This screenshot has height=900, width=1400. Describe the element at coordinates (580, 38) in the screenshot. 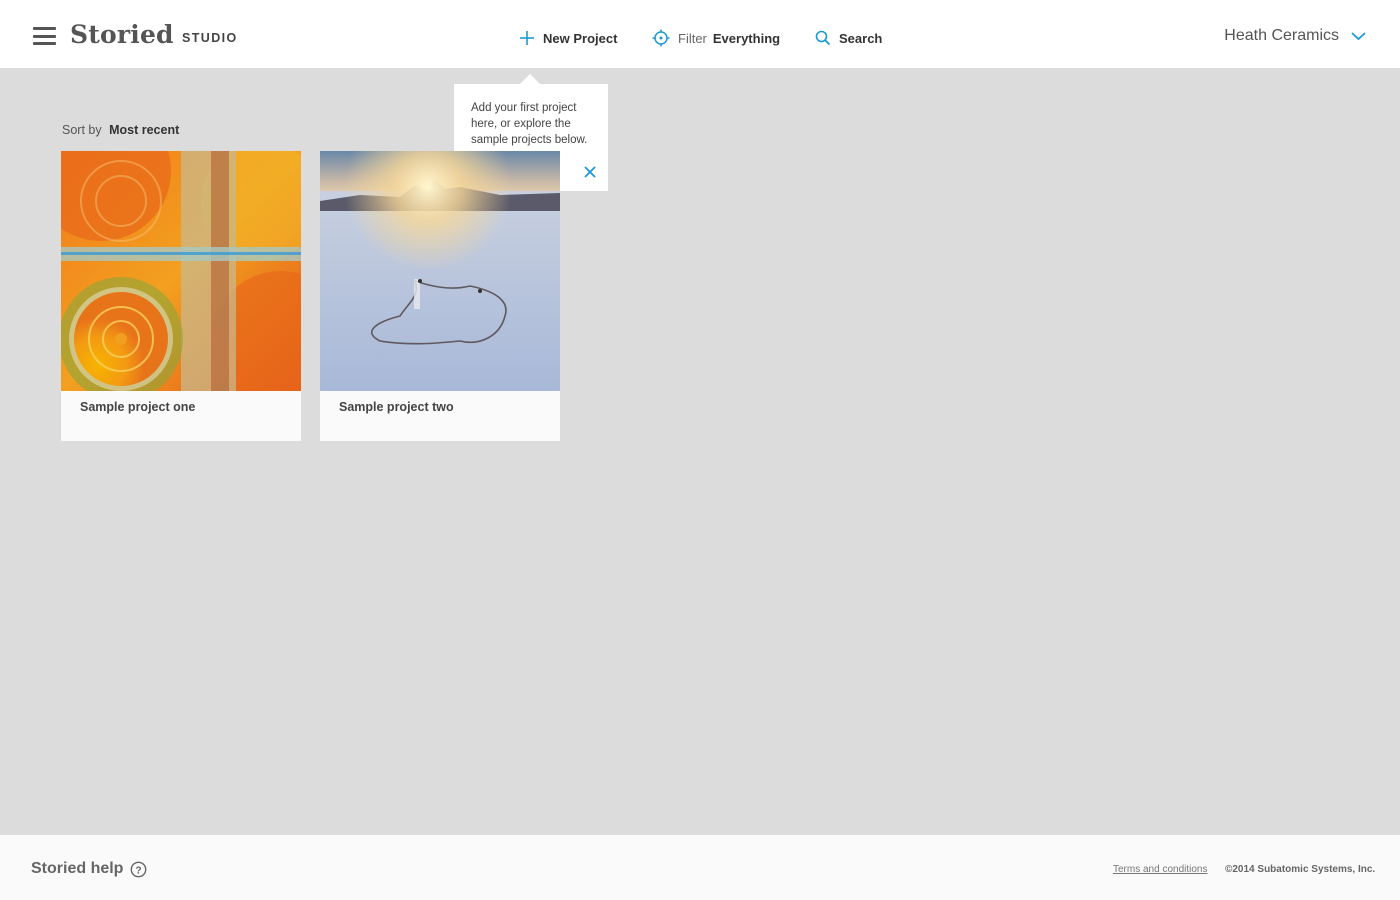

I see `new-project-label: New Project` at that location.